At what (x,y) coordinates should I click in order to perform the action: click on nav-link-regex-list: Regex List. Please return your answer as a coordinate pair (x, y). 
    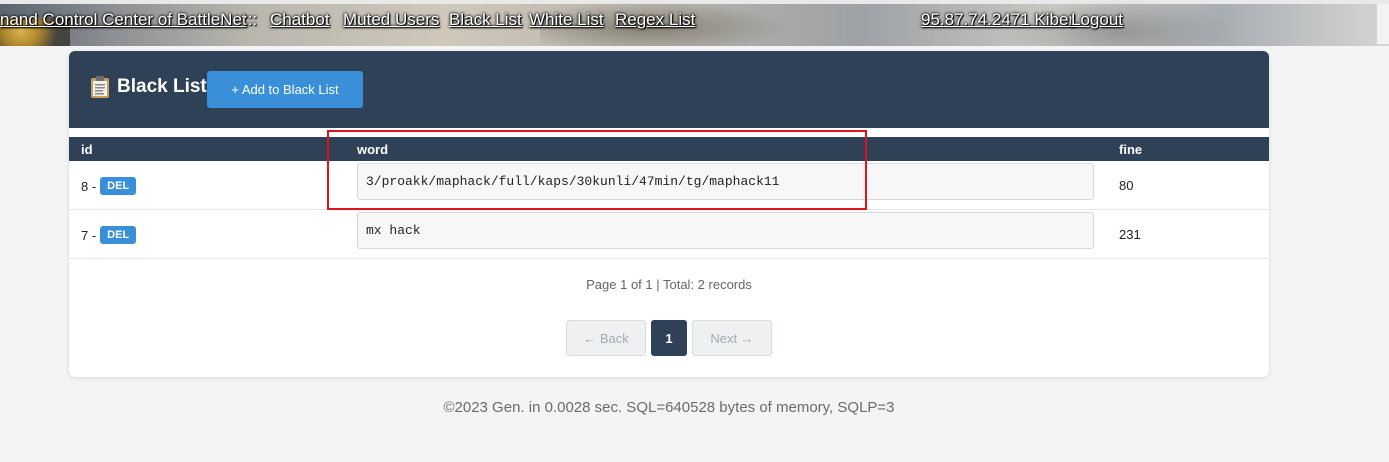
    Looking at the image, I should click on (655, 20).